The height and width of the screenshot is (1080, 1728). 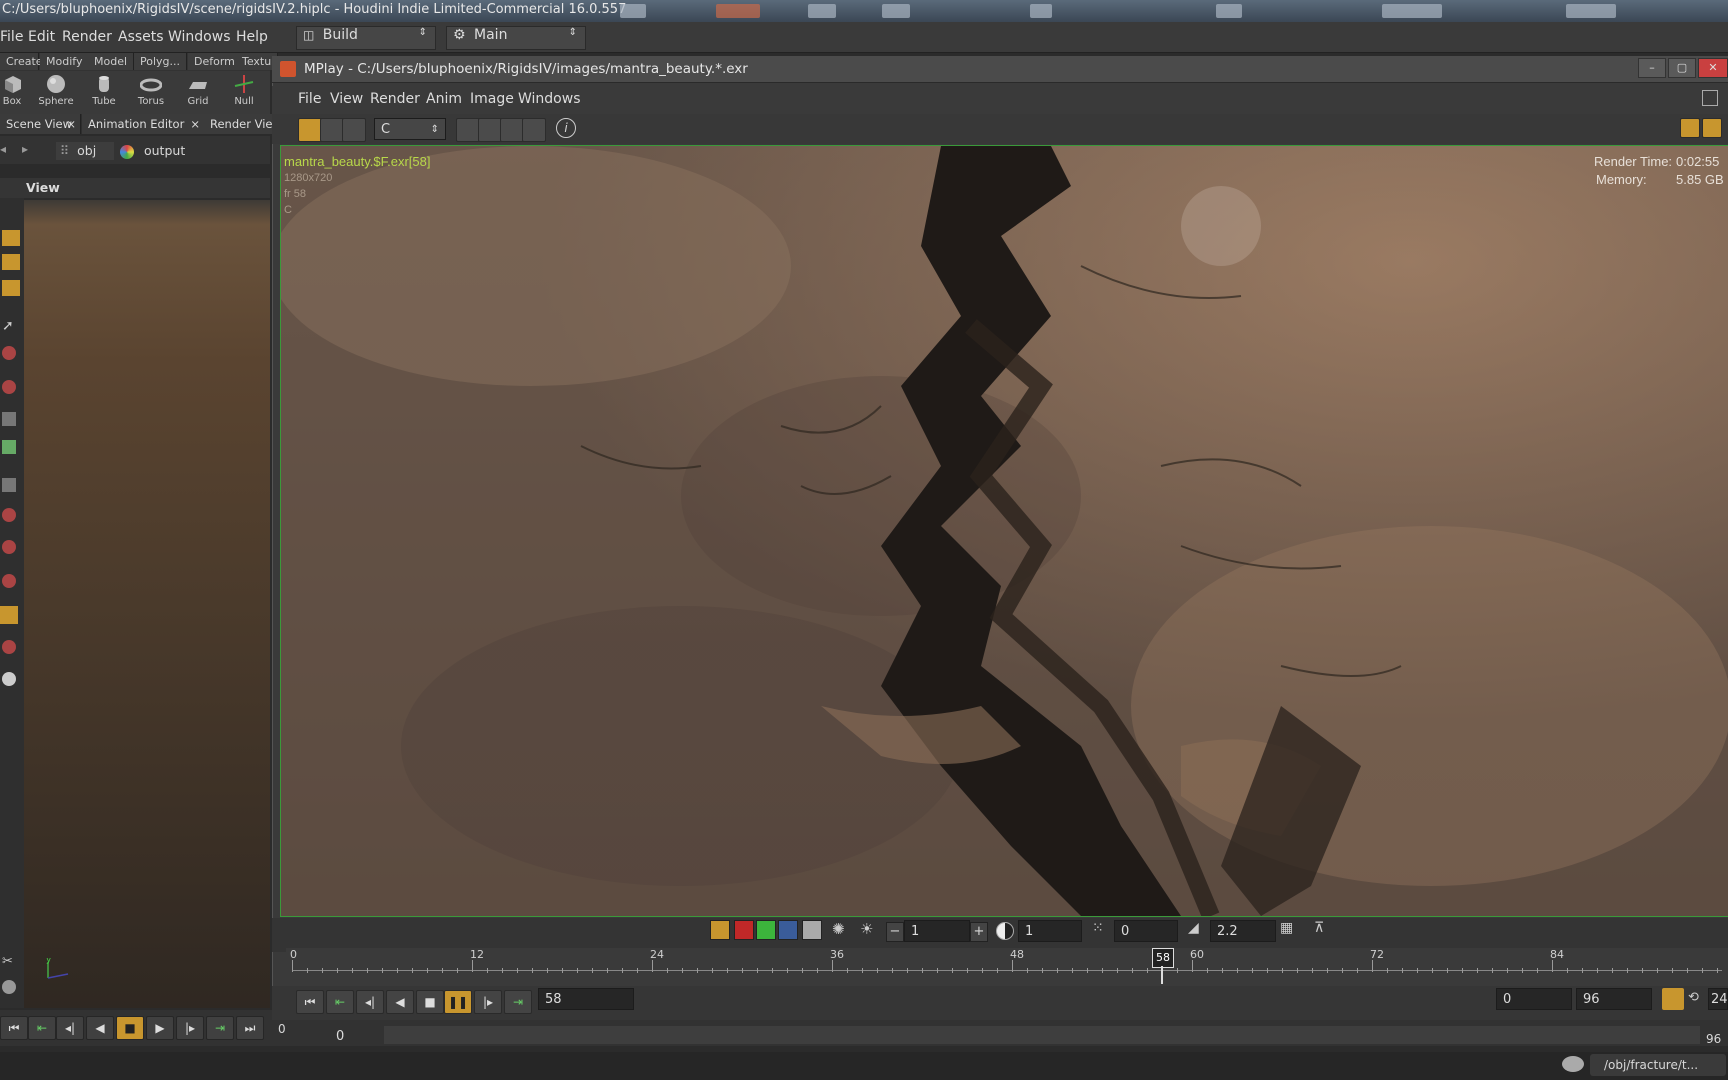 I want to click on red-channel-button, so click(x=744, y=930).